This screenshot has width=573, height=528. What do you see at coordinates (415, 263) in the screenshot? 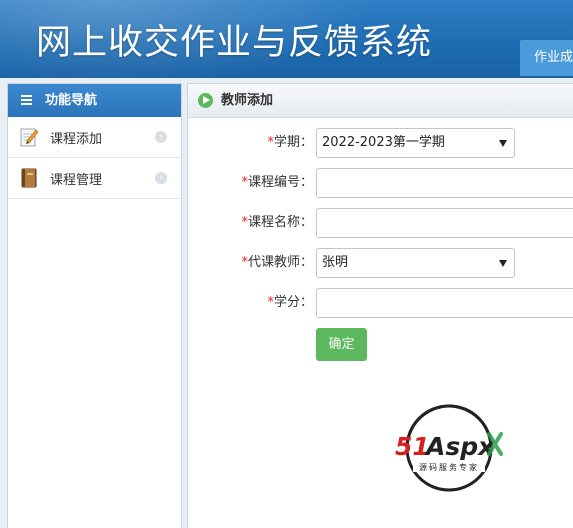
I see `teacher-select: 张明` at bounding box center [415, 263].